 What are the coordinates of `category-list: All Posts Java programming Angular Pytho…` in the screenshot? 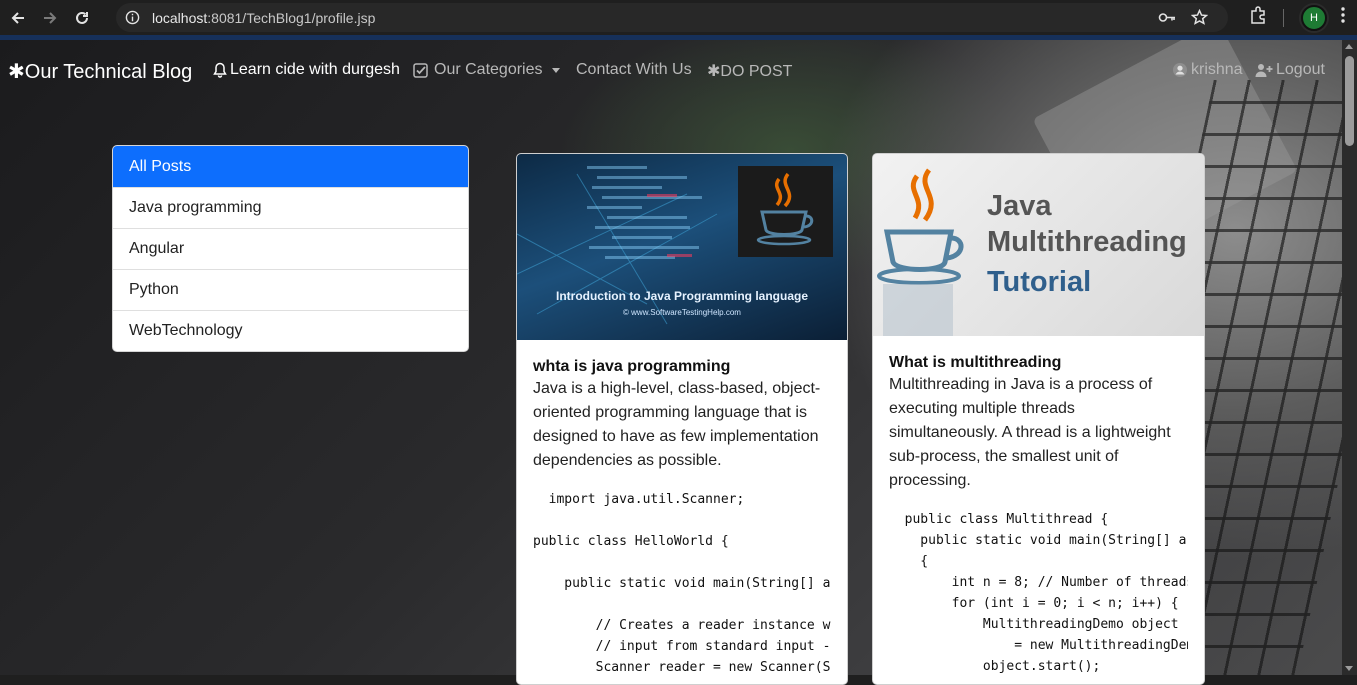 It's located at (290, 248).